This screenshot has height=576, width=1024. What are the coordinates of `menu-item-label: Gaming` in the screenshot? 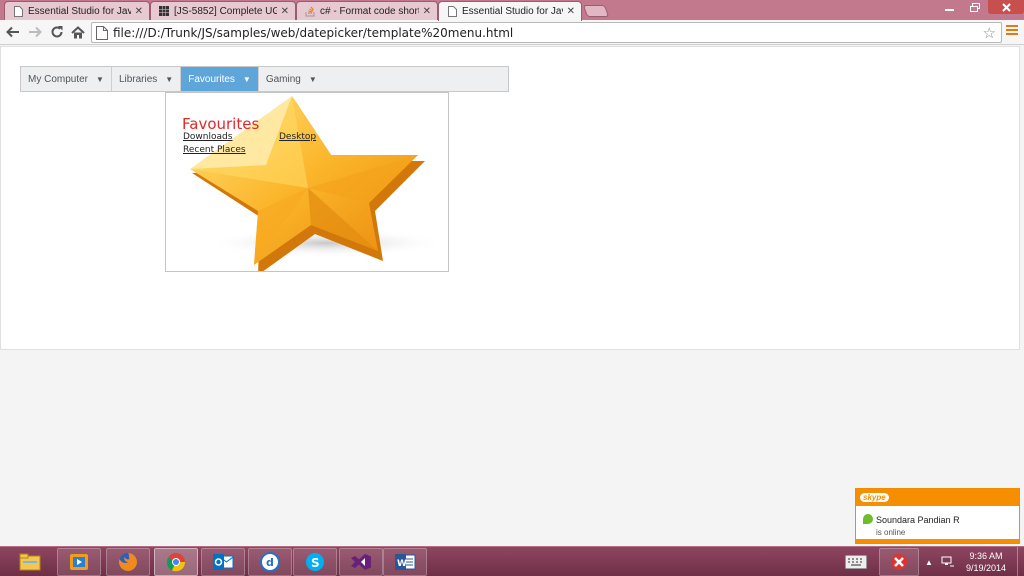 It's located at (283, 79).